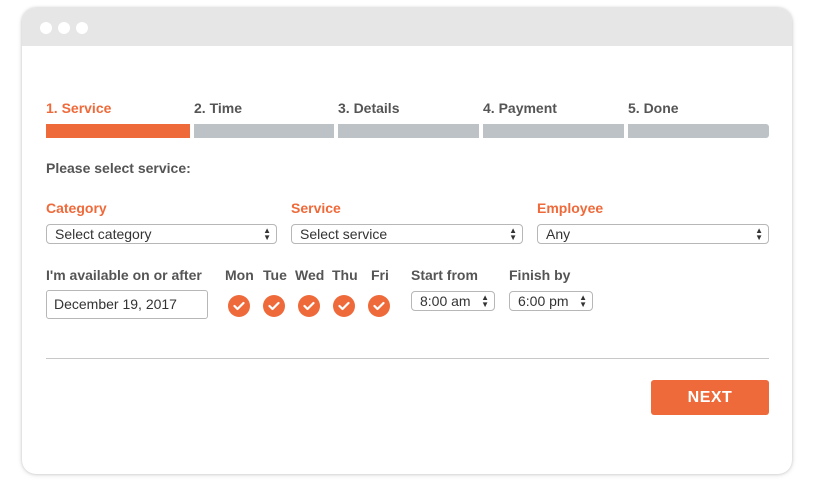 Image resolution: width=821 pixels, height=484 pixels. I want to click on finish-time-select: 6:00 pm ▲ ▼, so click(551, 301).